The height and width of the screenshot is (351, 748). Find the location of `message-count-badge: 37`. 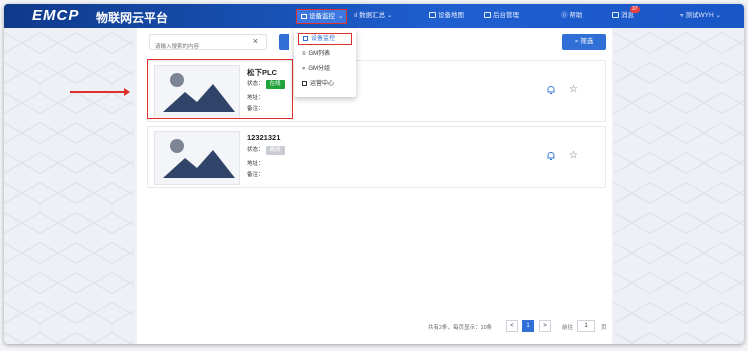

message-count-badge: 37 is located at coordinates (635, 9).